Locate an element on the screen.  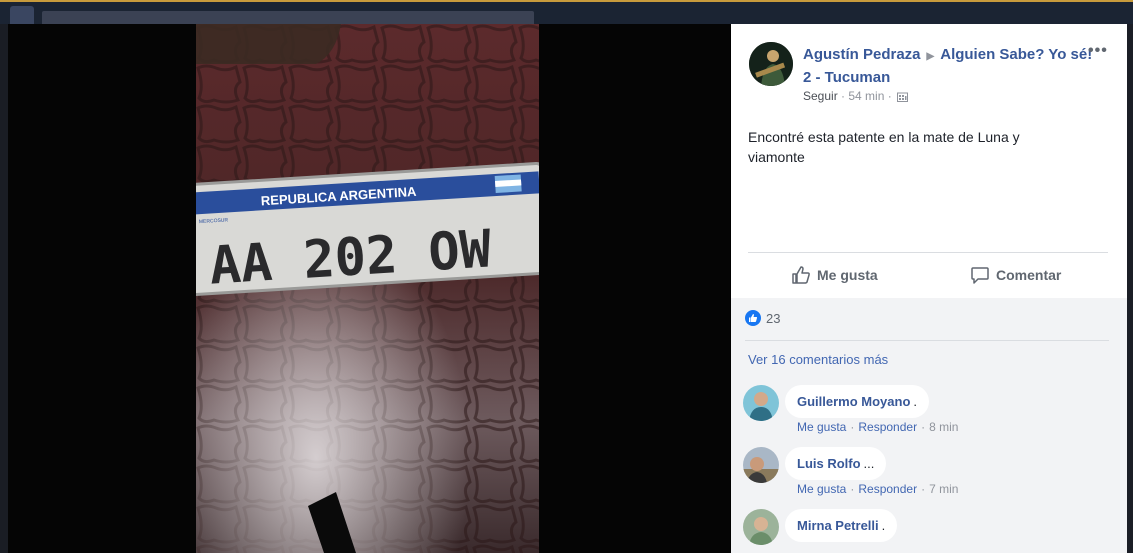
like-button: Me gusta is located at coordinates (834, 275).